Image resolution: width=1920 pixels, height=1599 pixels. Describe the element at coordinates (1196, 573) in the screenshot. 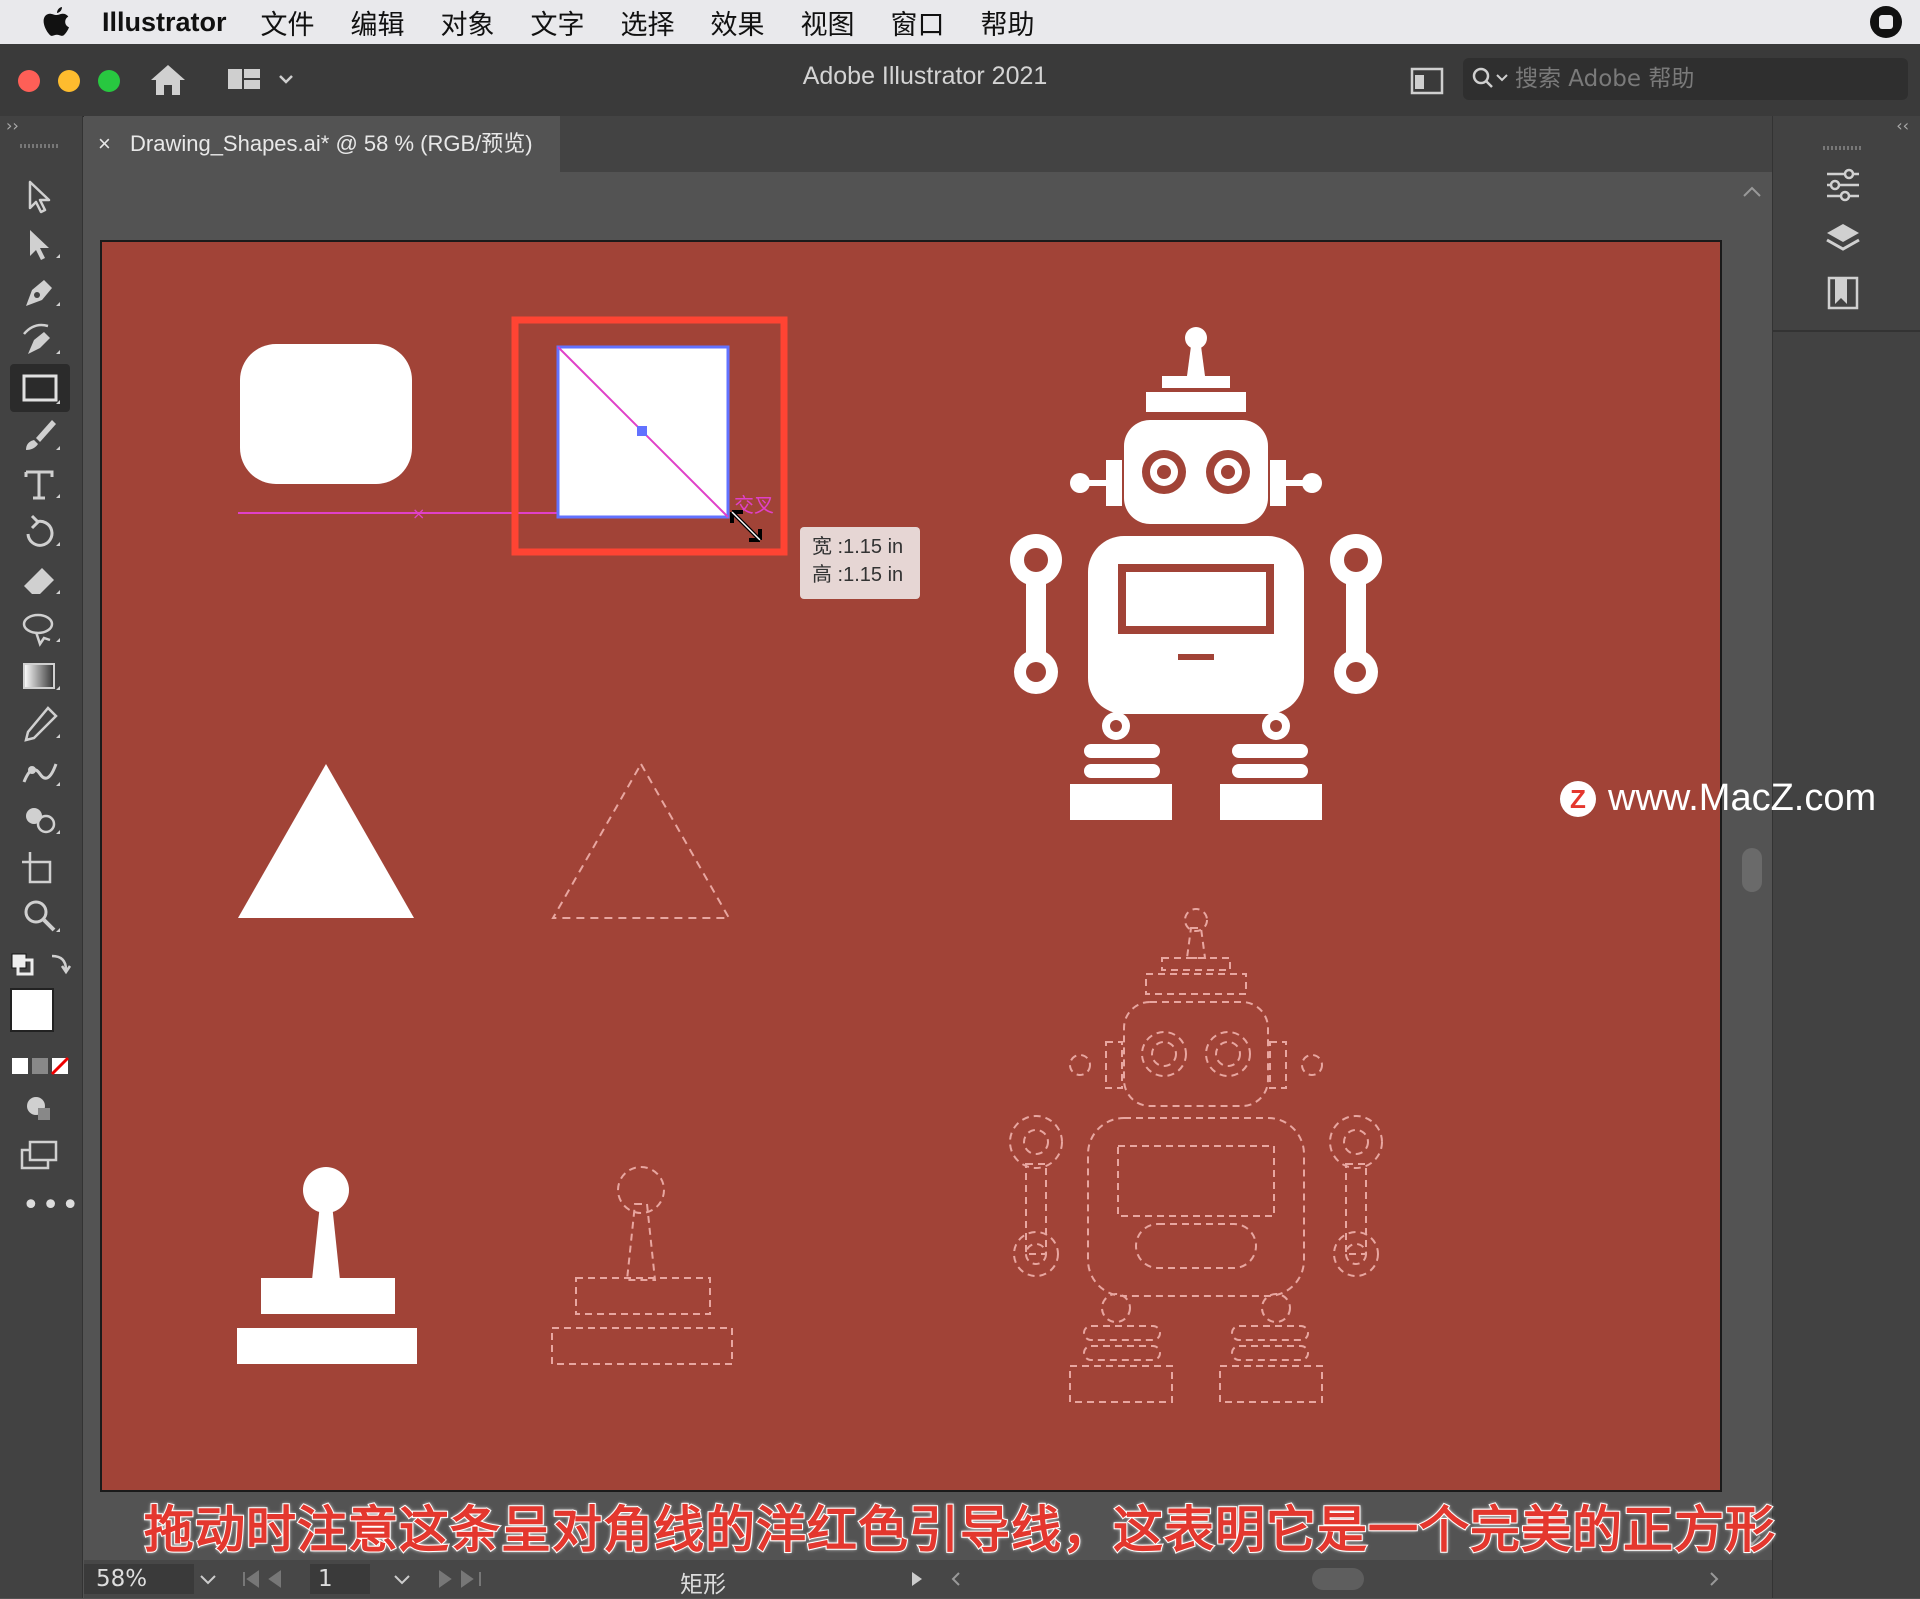

I see `robot-shape` at that location.